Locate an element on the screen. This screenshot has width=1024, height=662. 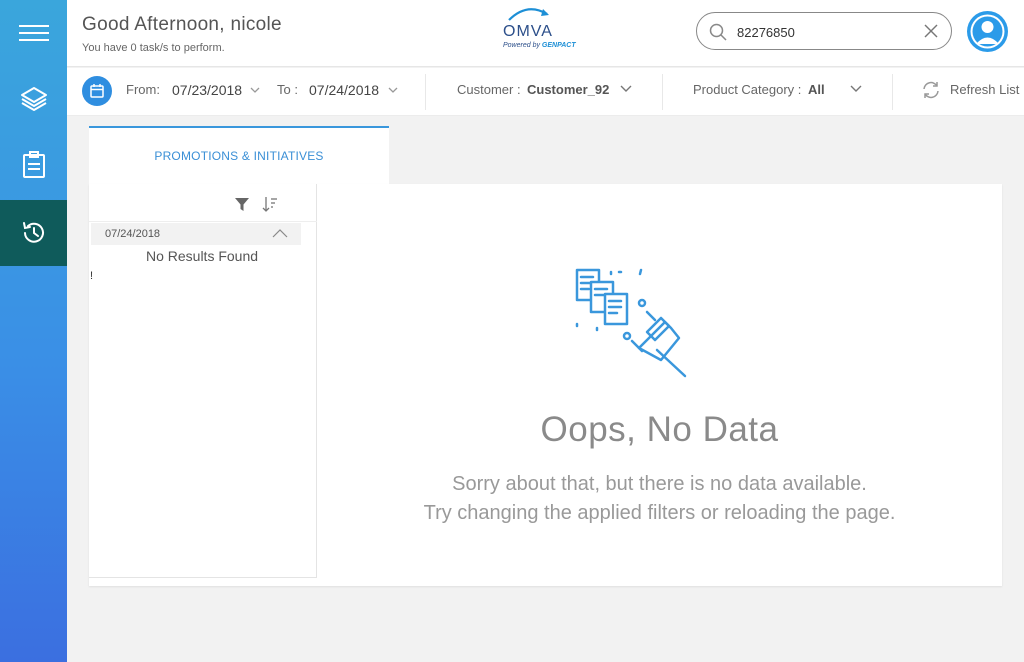
customer-select-value: Customer_92 is located at coordinates (568, 89).